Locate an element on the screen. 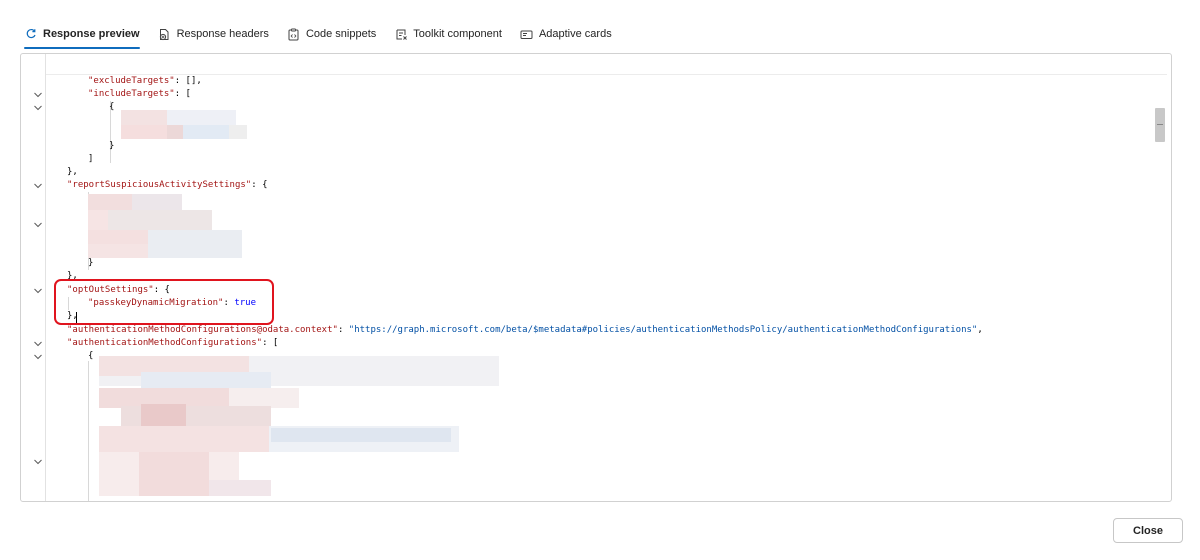  tab-code-snippets: Code snippets is located at coordinates (331, 34).